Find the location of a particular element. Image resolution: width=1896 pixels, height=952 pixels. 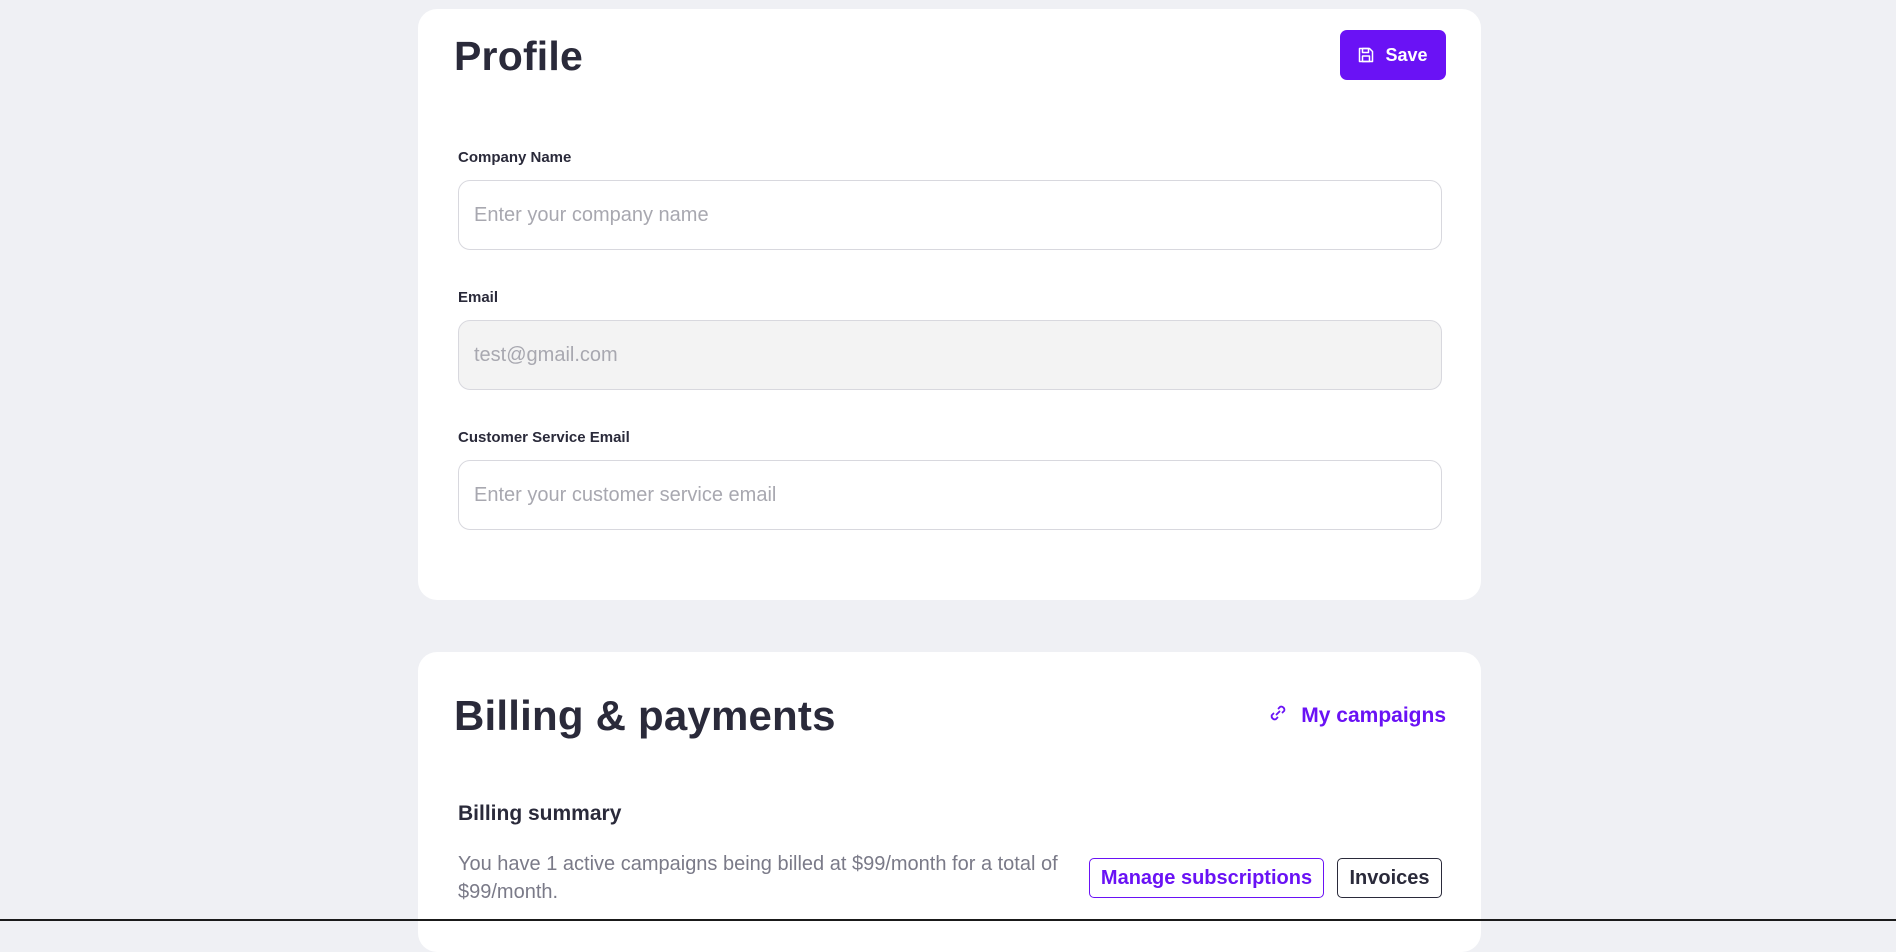

manage-subscriptions-button: Manage subscriptions is located at coordinates (1206, 878).